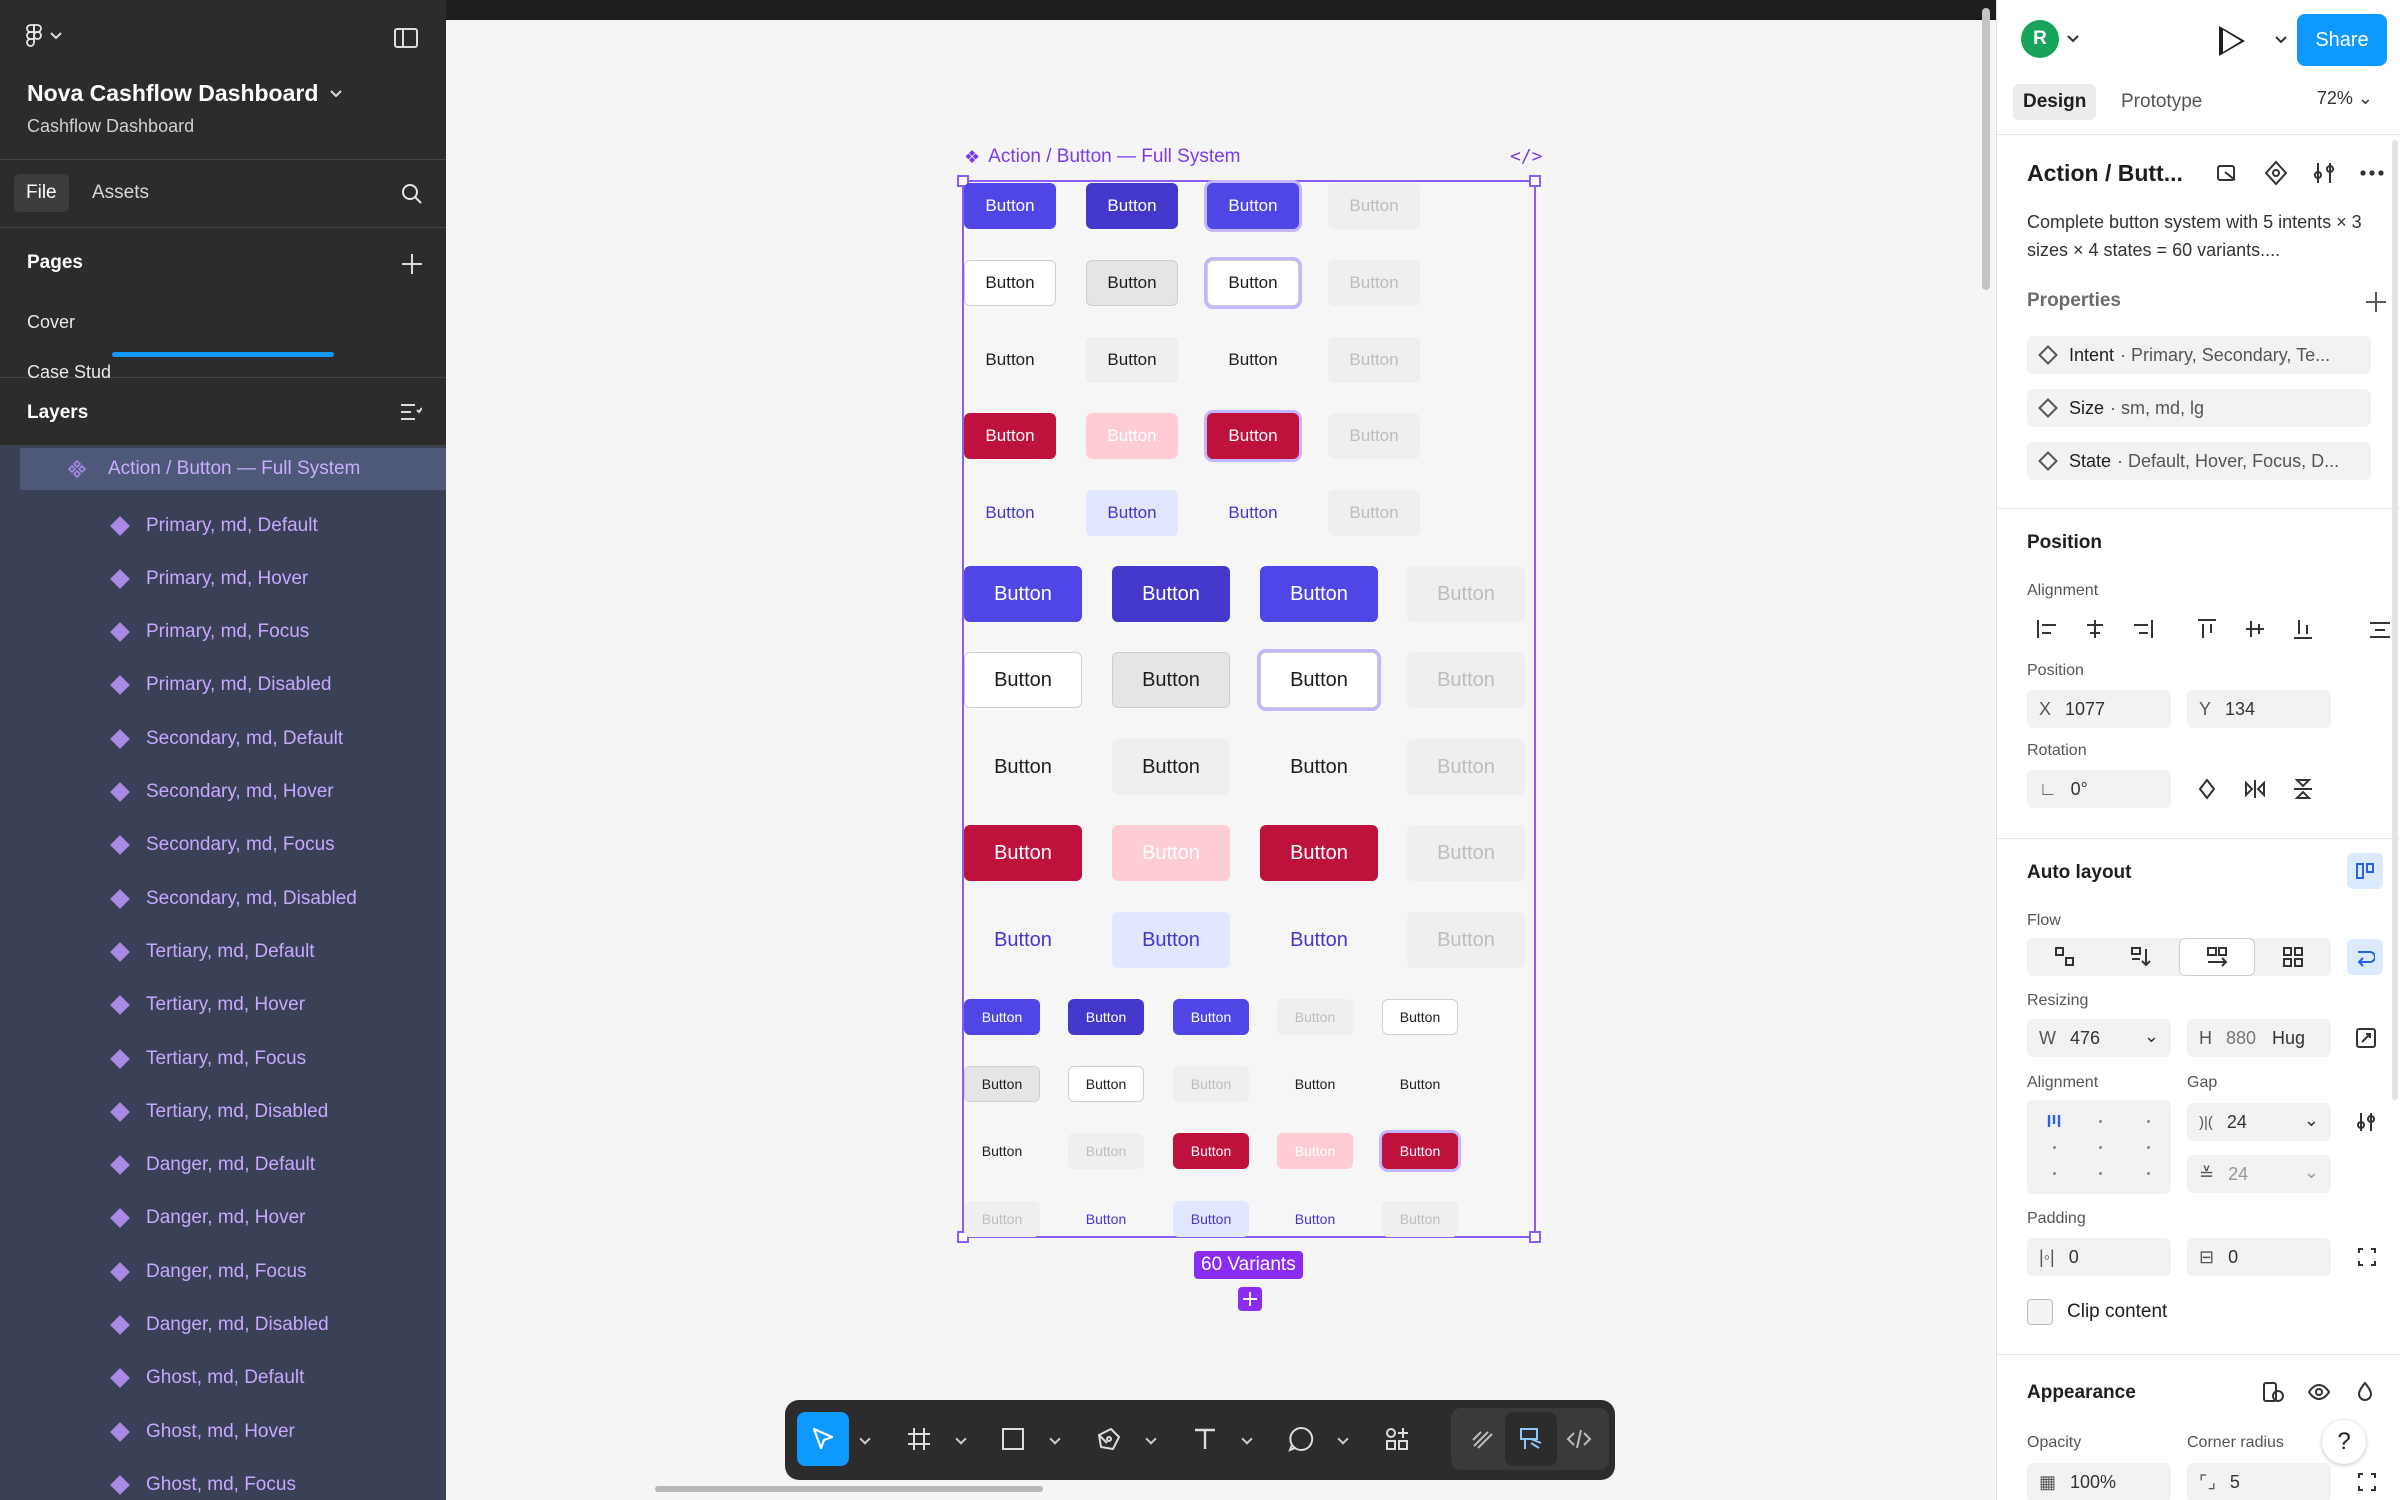 Image resolution: width=2400 pixels, height=1500 pixels. Describe the element at coordinates (2324, 173) in the screenshot. I see `adjust-icon` at that location.